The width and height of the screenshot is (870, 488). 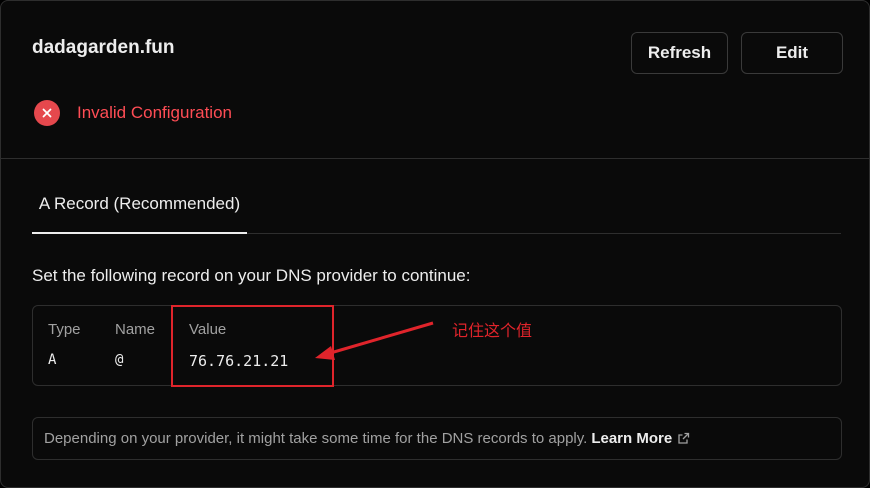 What do you see at coordinates (632, 438) in the screenshot?
I see `learn-more-label: Learn More` at bounding box center [632, 438].